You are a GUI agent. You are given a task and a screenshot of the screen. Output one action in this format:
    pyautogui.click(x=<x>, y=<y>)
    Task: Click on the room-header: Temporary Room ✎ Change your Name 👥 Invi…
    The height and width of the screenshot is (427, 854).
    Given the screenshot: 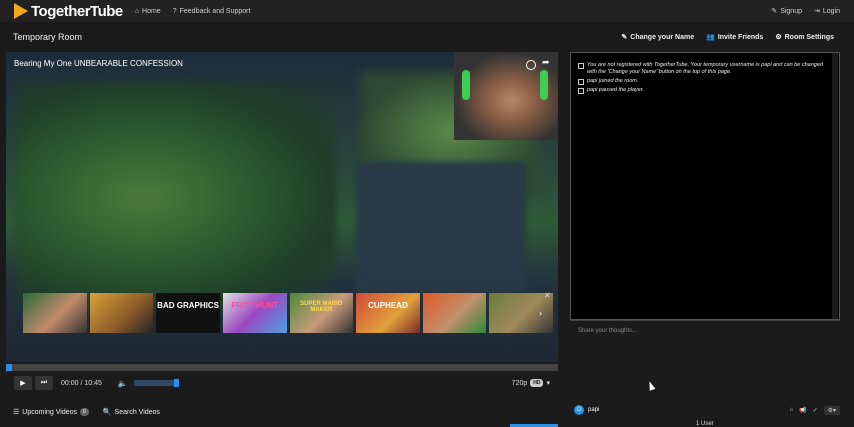 What is the action you would take?
    pyautogui.click(x=427, y=37)
    